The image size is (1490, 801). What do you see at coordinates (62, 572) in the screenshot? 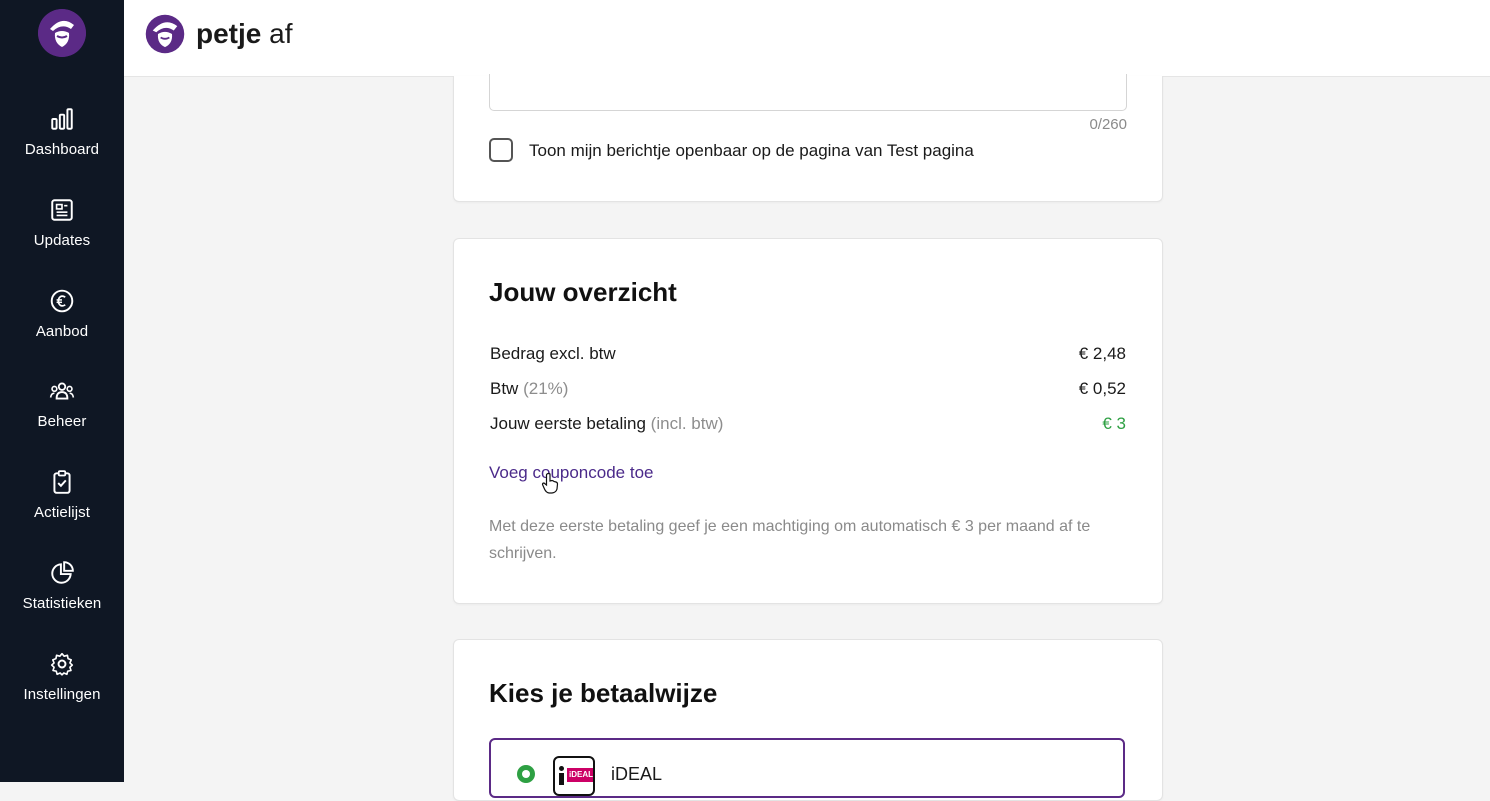
I see `pie-chart-icon` at bounding box center [62, 572].